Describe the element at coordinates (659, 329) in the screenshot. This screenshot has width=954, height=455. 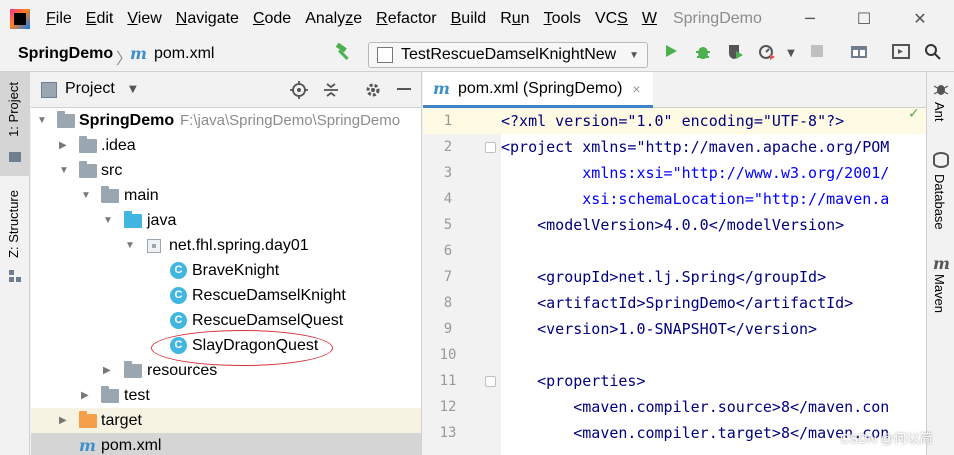
I see `code-line: <version>1.0-SNAPSHOT</version>` at that location.